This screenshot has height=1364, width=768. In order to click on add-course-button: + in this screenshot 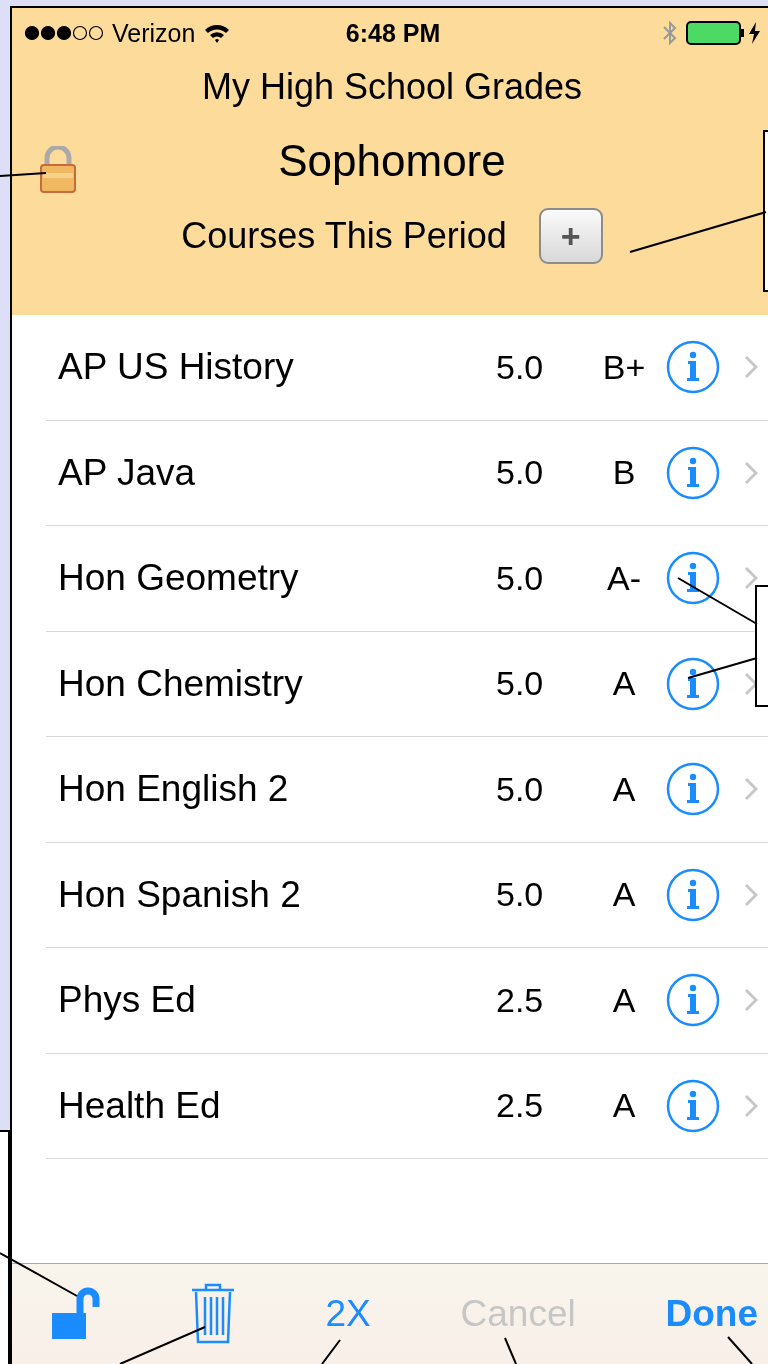, I will do `click(570, 236)`.